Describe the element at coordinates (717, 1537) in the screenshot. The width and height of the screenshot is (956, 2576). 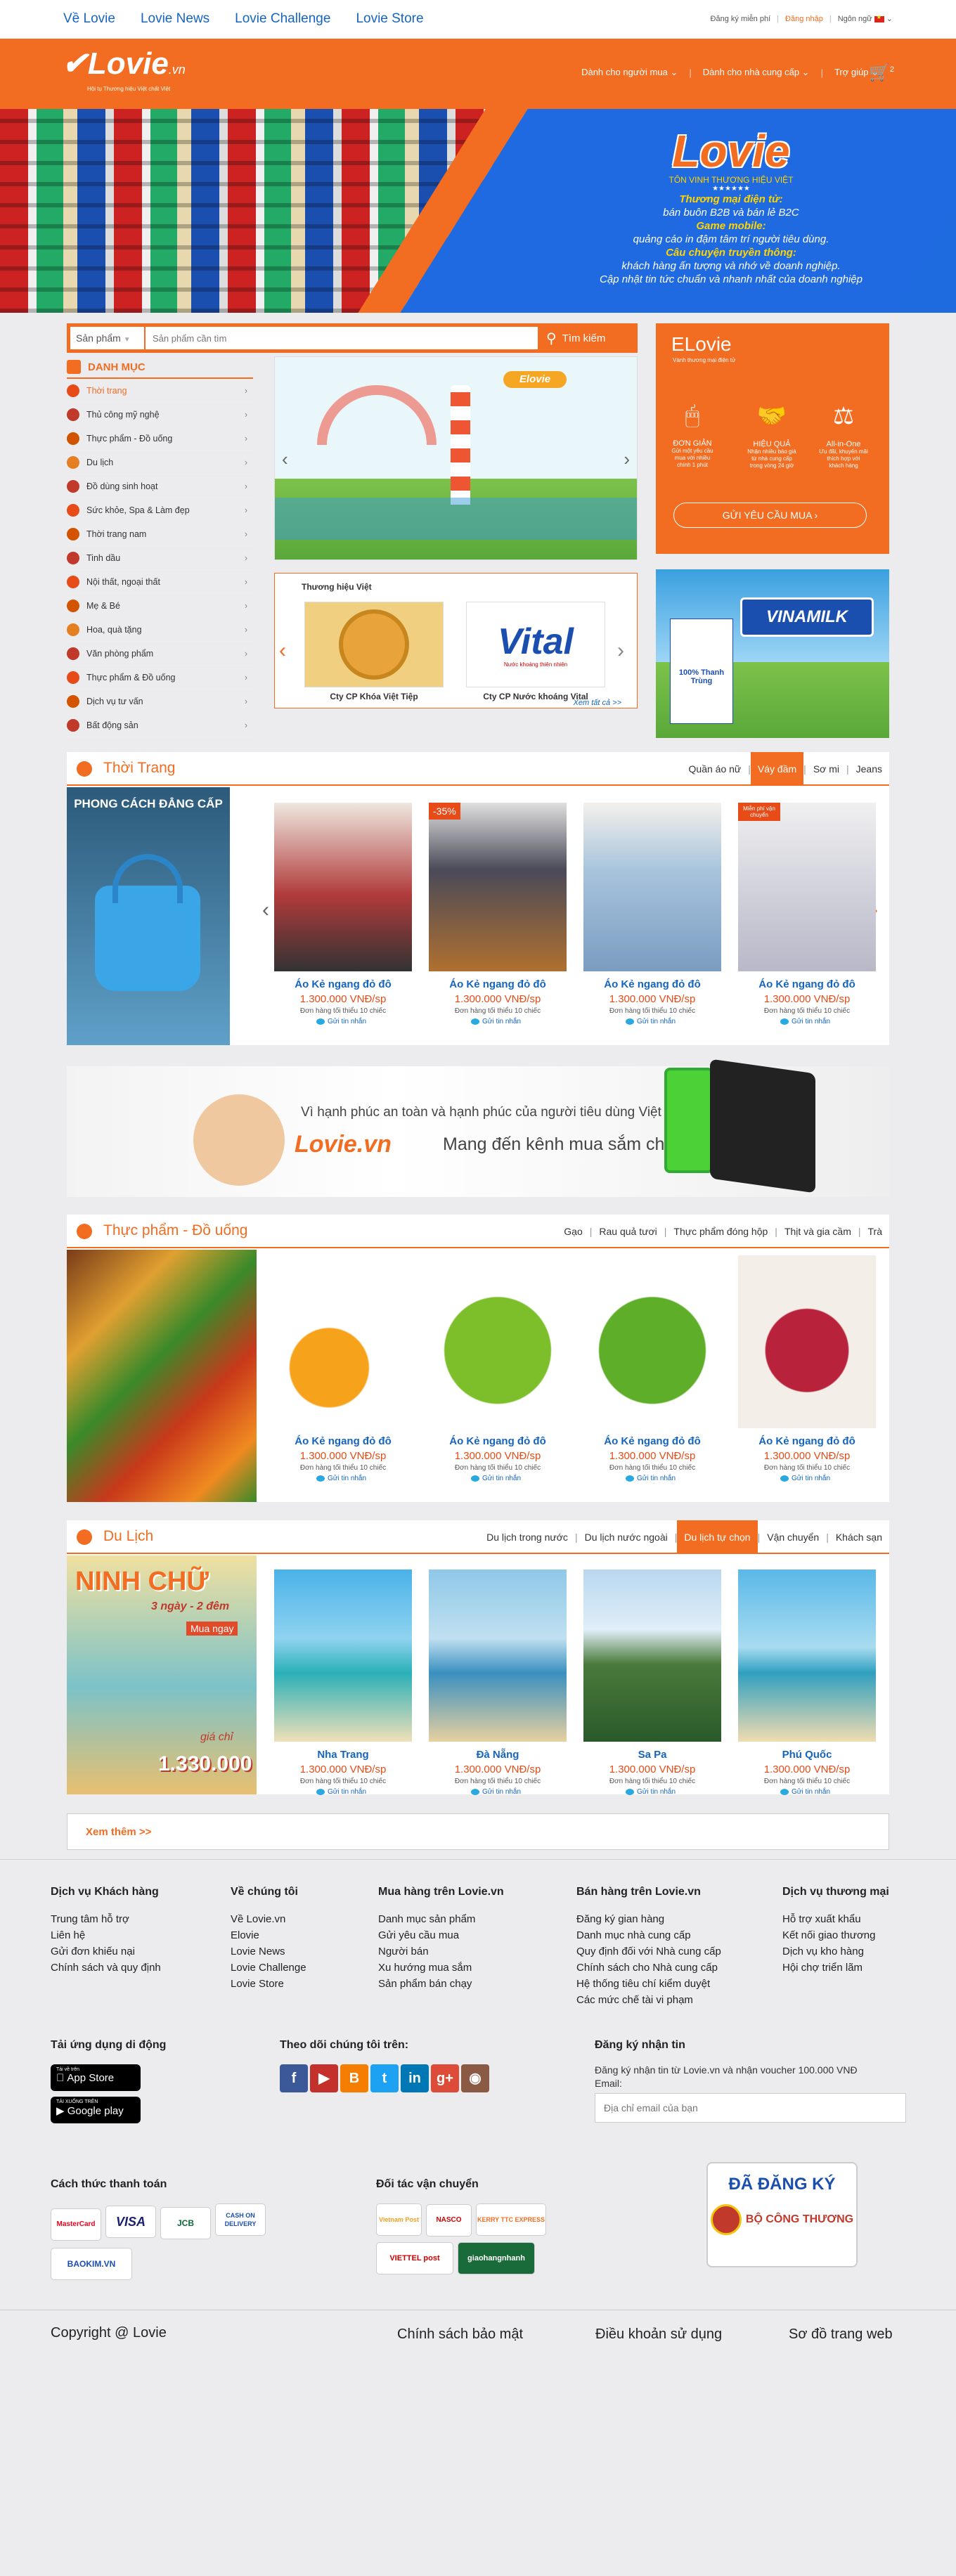
I see `tab-travel: Du lịch tự chọn` at that location.